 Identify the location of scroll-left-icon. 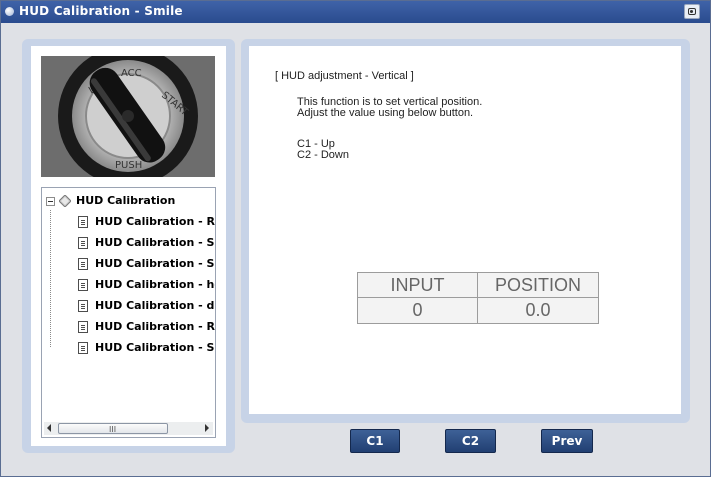
(49, 428).